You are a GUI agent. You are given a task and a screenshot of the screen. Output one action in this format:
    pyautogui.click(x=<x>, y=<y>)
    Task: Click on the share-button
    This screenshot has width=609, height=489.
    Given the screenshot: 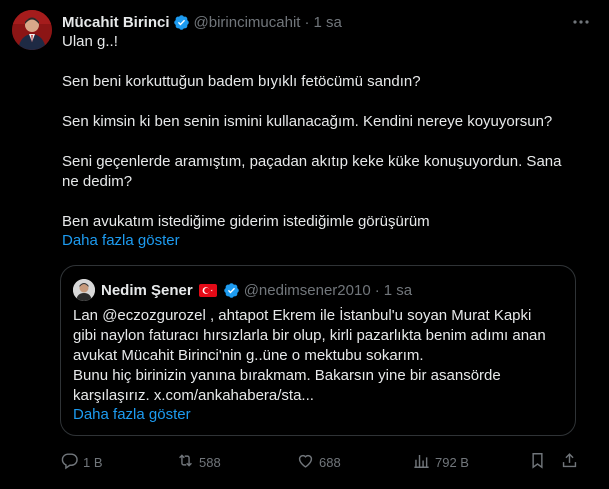 What is the action you would take?
    pyautogui.click(x=571, y=462)
    